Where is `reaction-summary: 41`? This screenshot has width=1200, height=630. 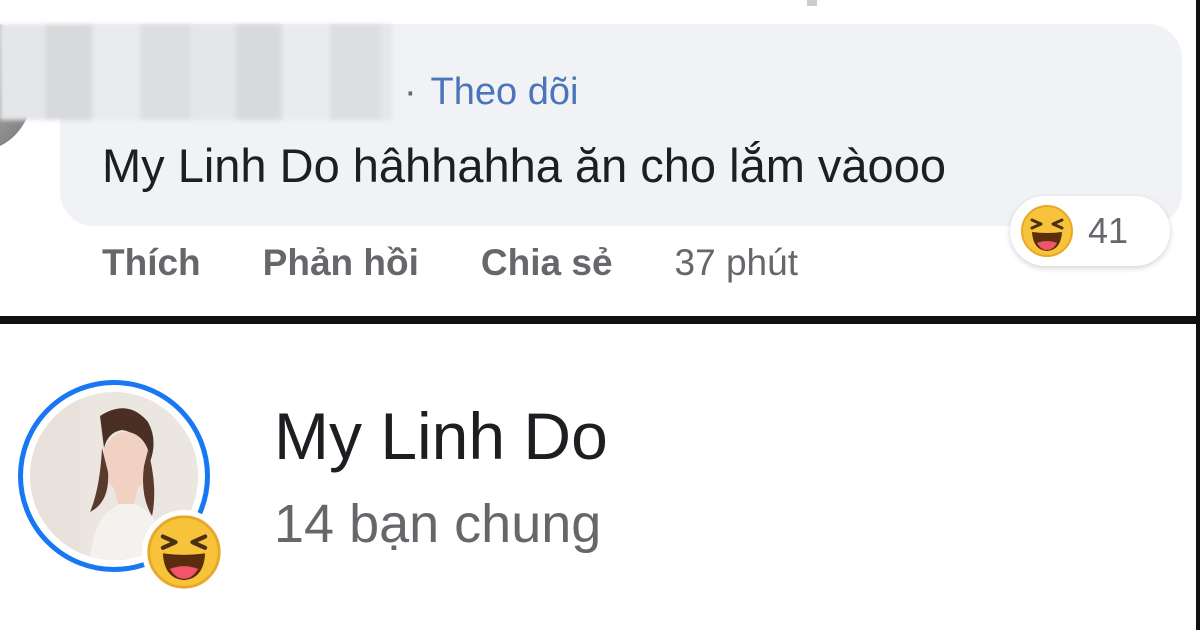 reaction-summary: 41 is located at coordinates (1090, 231).